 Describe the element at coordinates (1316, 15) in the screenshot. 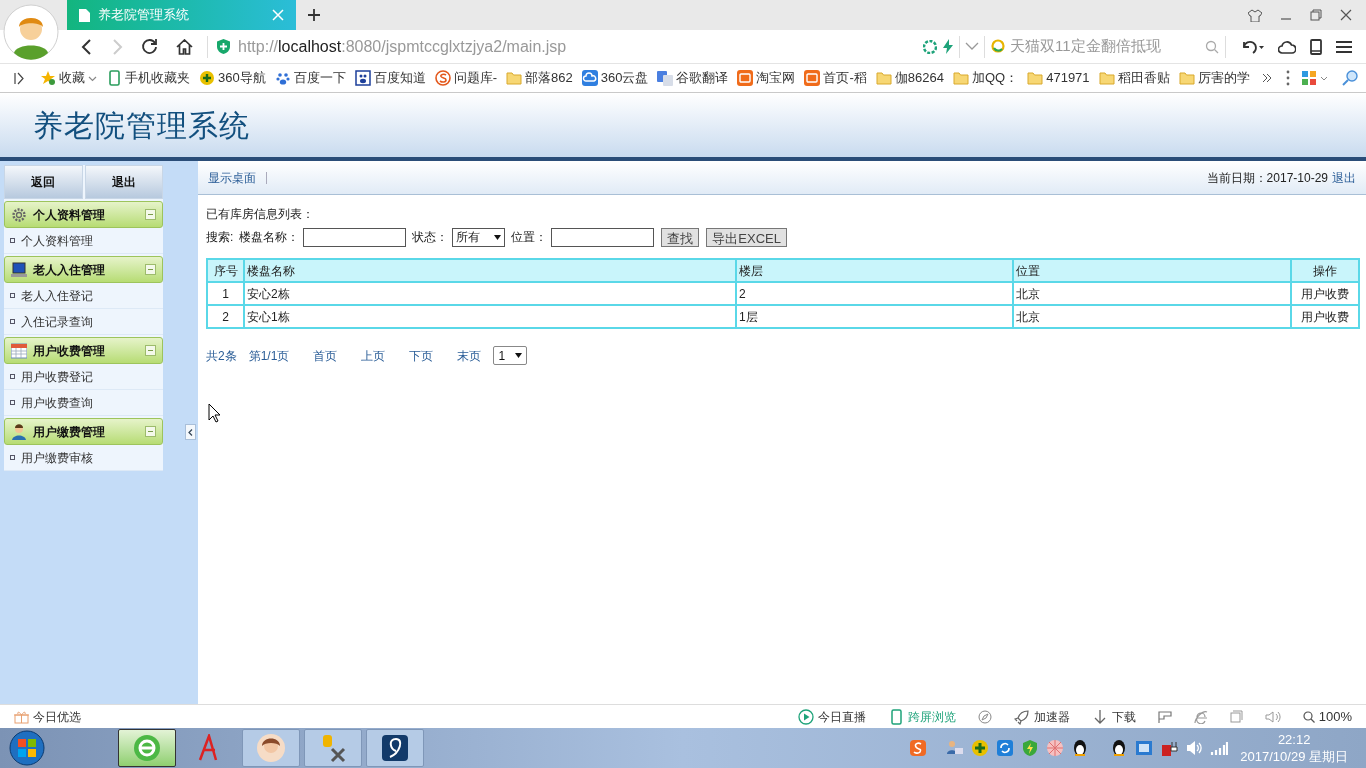

I see `restore-icon` at that location.